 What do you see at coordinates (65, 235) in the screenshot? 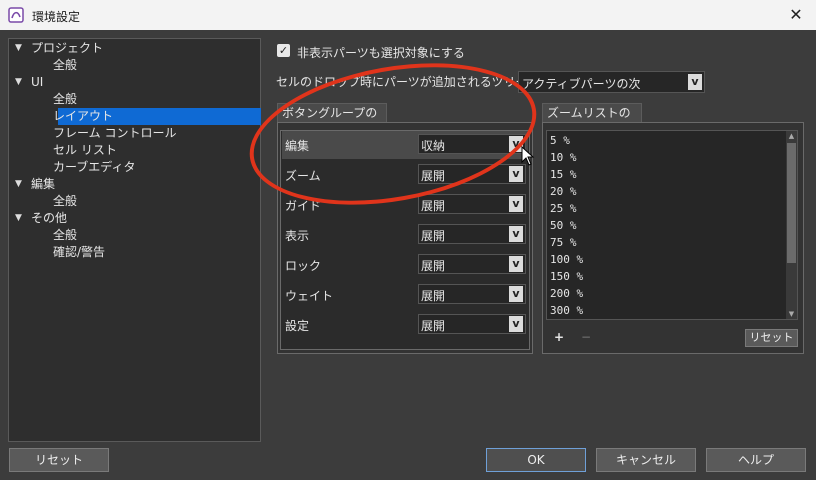
I see `tree-item-other-general: 全般` at bounding box center [65, 235].